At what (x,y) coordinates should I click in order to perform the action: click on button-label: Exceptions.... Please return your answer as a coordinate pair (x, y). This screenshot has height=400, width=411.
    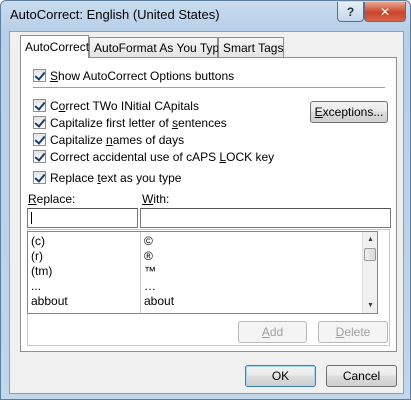
    Looking at the image, I should click on (349, 112).